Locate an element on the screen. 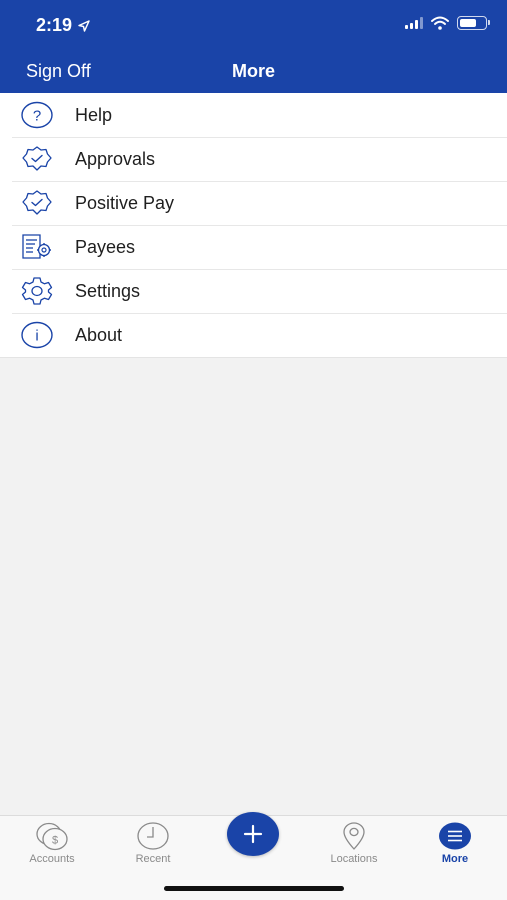 The height and width of the screenshot is (900, 507). tab-label: Recent is located at coordinates (153, 859).